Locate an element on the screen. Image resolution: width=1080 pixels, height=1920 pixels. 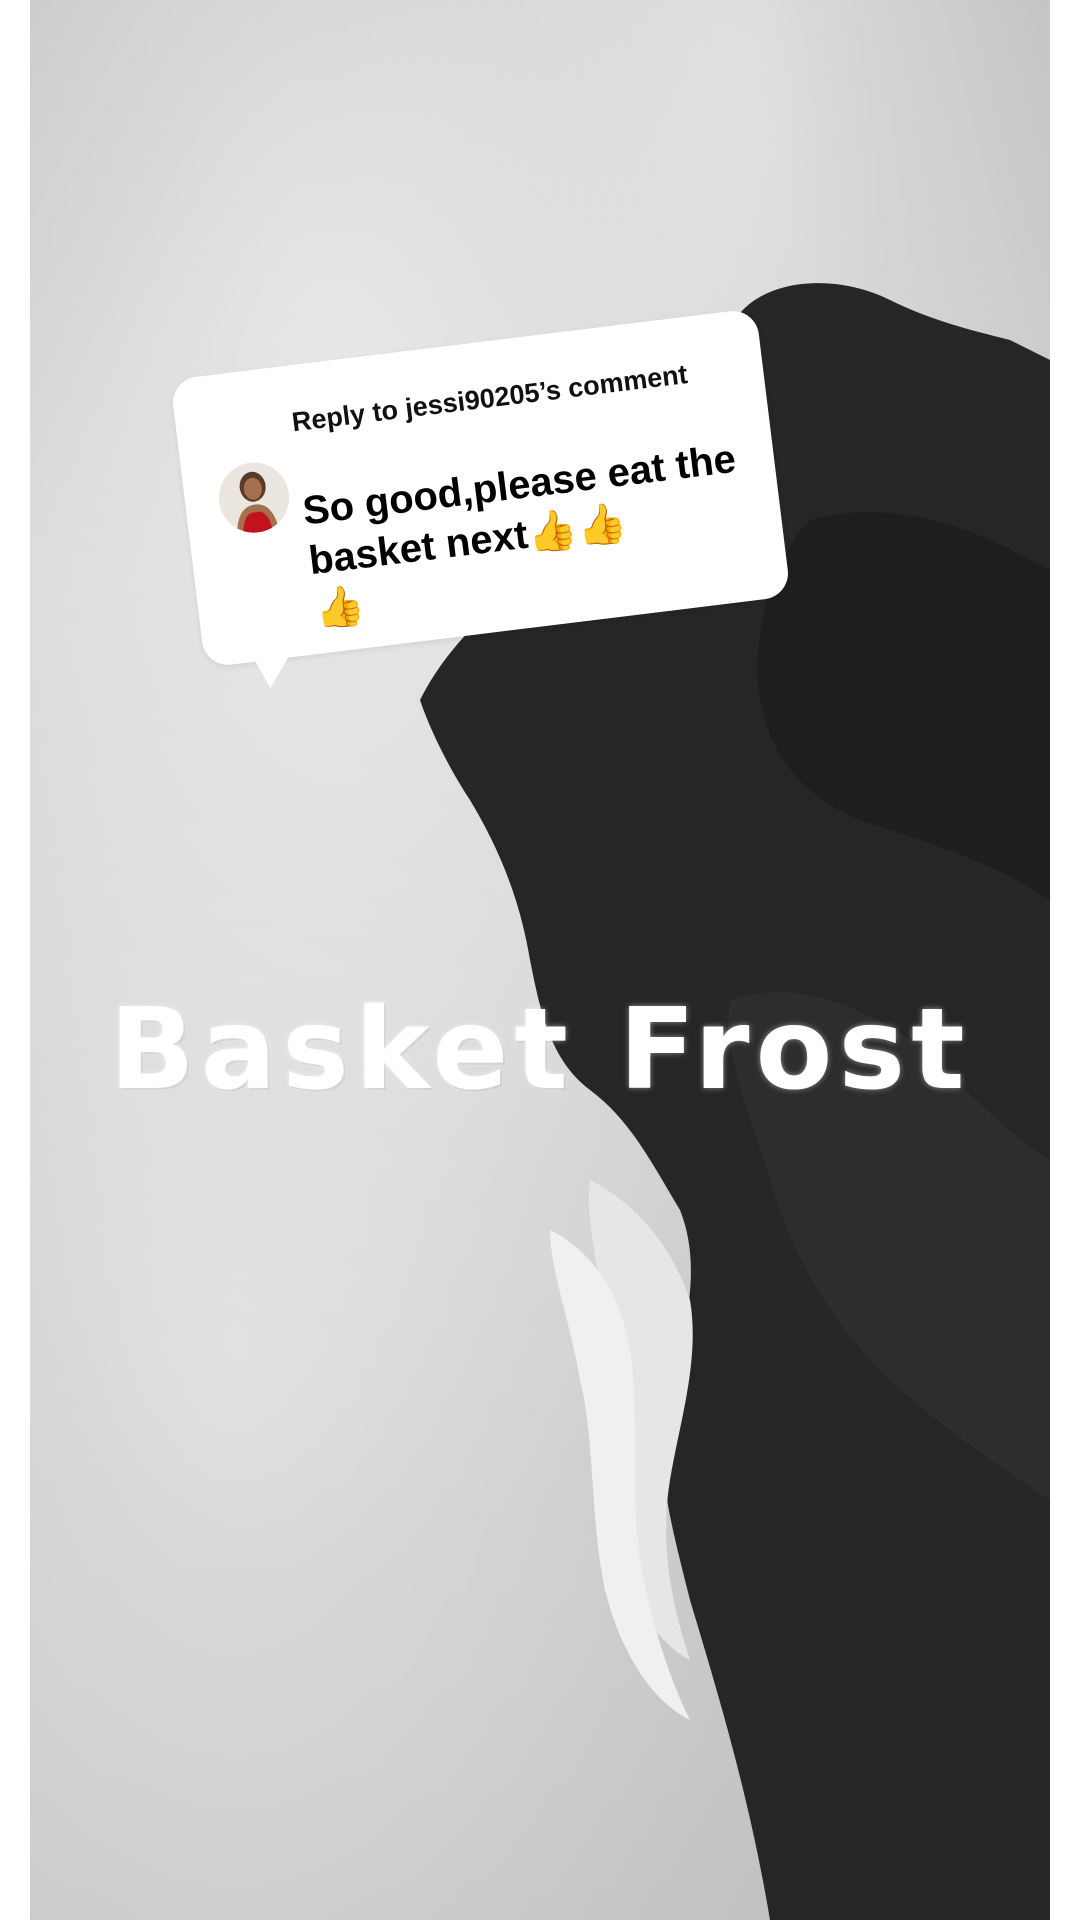
video-title-overlay: Basket Frost is located at coordinates (540, 1050).